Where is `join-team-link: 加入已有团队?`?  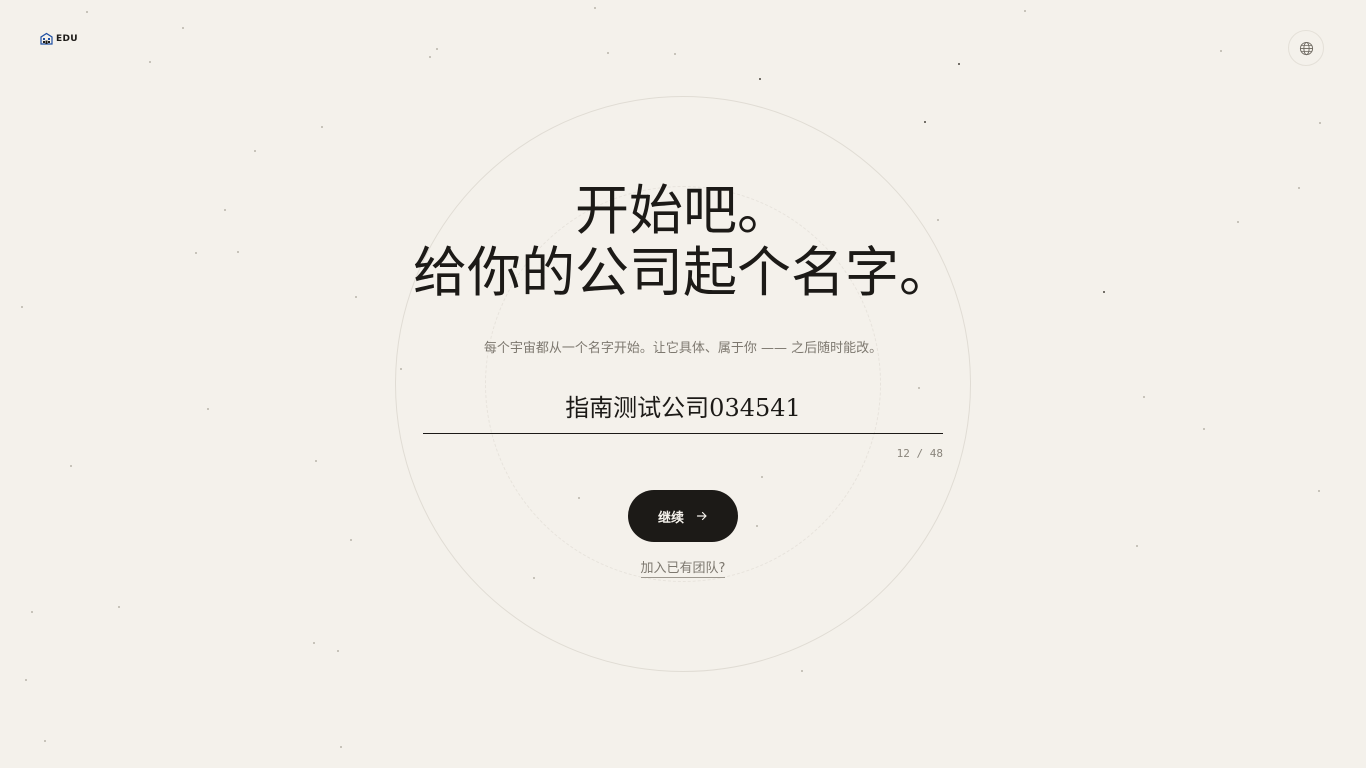 join-team-link: 加入已有团队? is located at coordinates (683, 569).